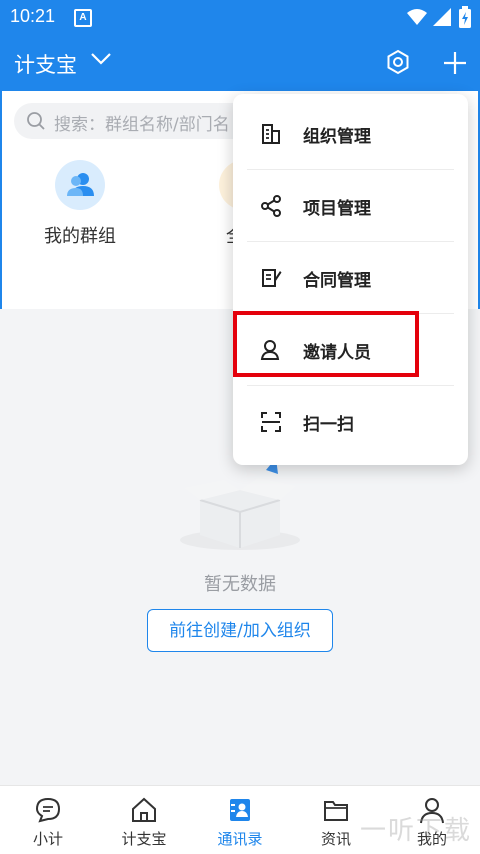 The image size is (480, 854). What do you see at coordinates (80, 236) in the screenshot?
I see `entry-label: 我的群组` at bounding box center [80, 236].